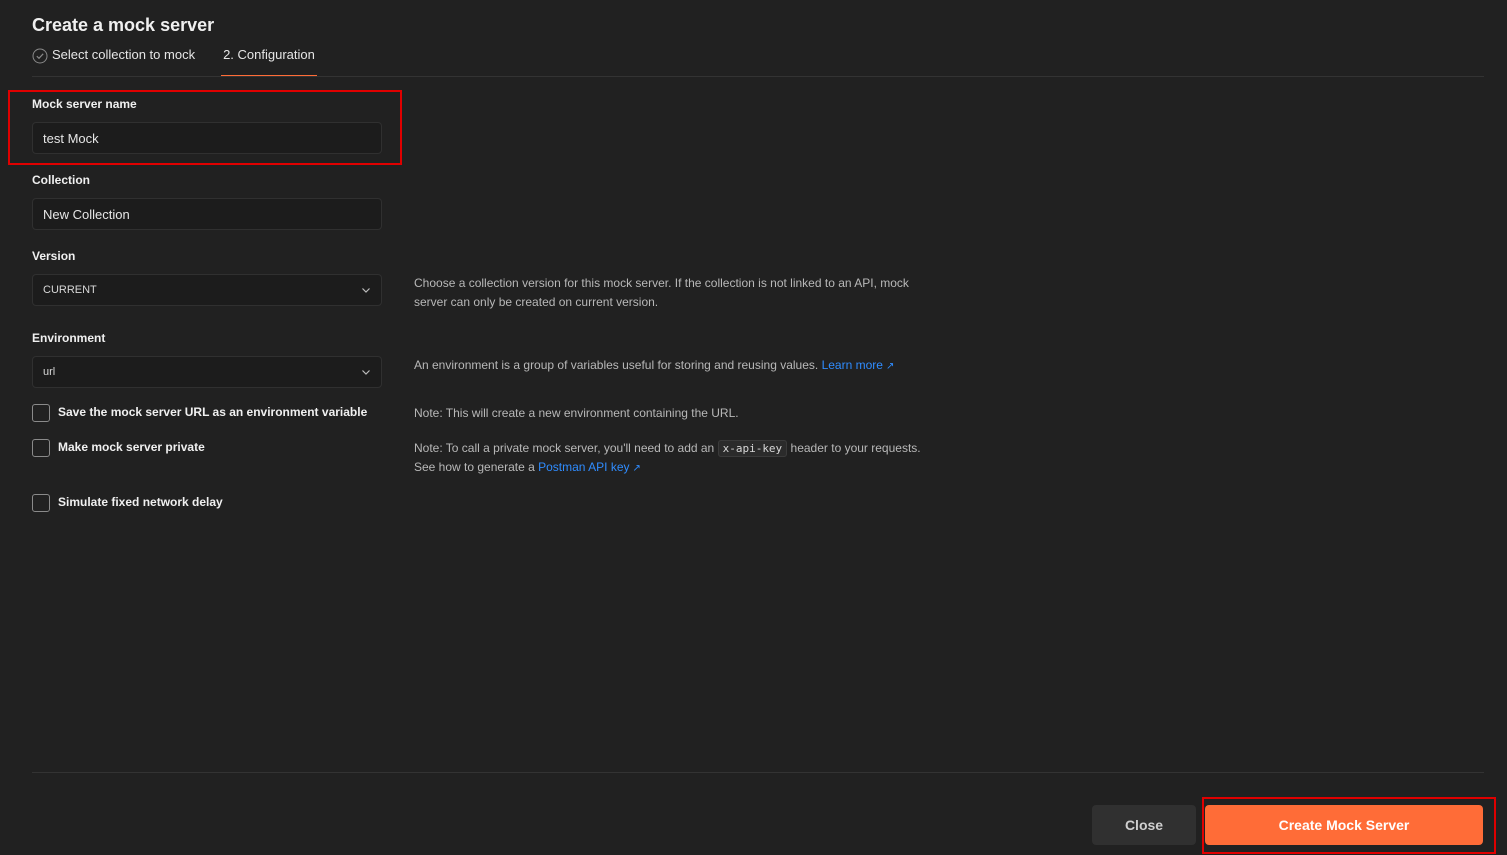 The image size is (1507, 855). I want to click on version-select: CURRENT, so click(207, 290).